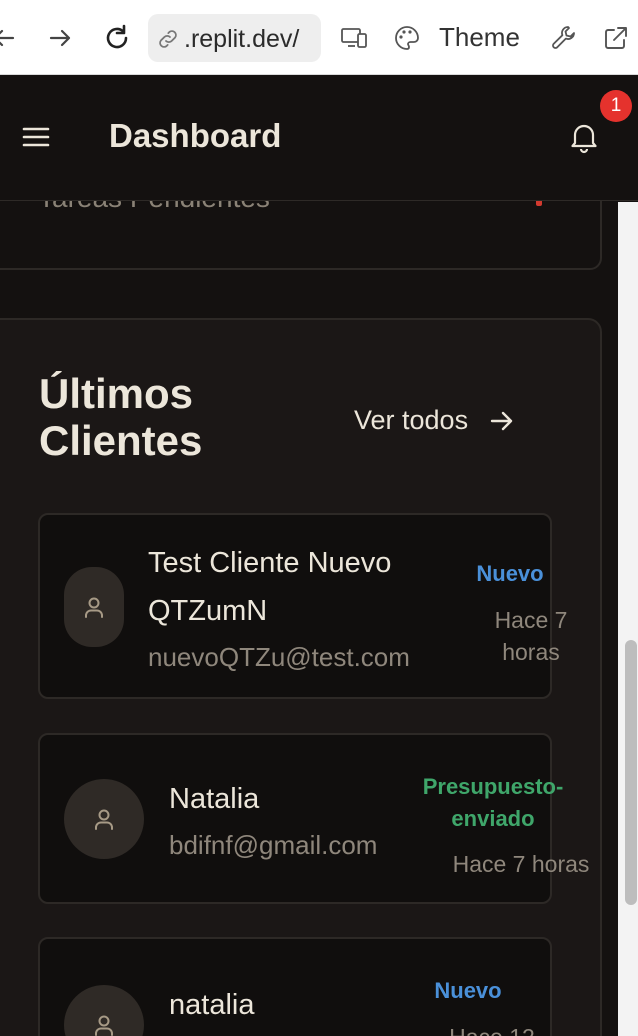 The width and height of the screenshot is (638, 1036). What do you see at coordinates (631, 772) in the screenshot?
I see `scrollbar-thumb` at bounding box center [631, 772].